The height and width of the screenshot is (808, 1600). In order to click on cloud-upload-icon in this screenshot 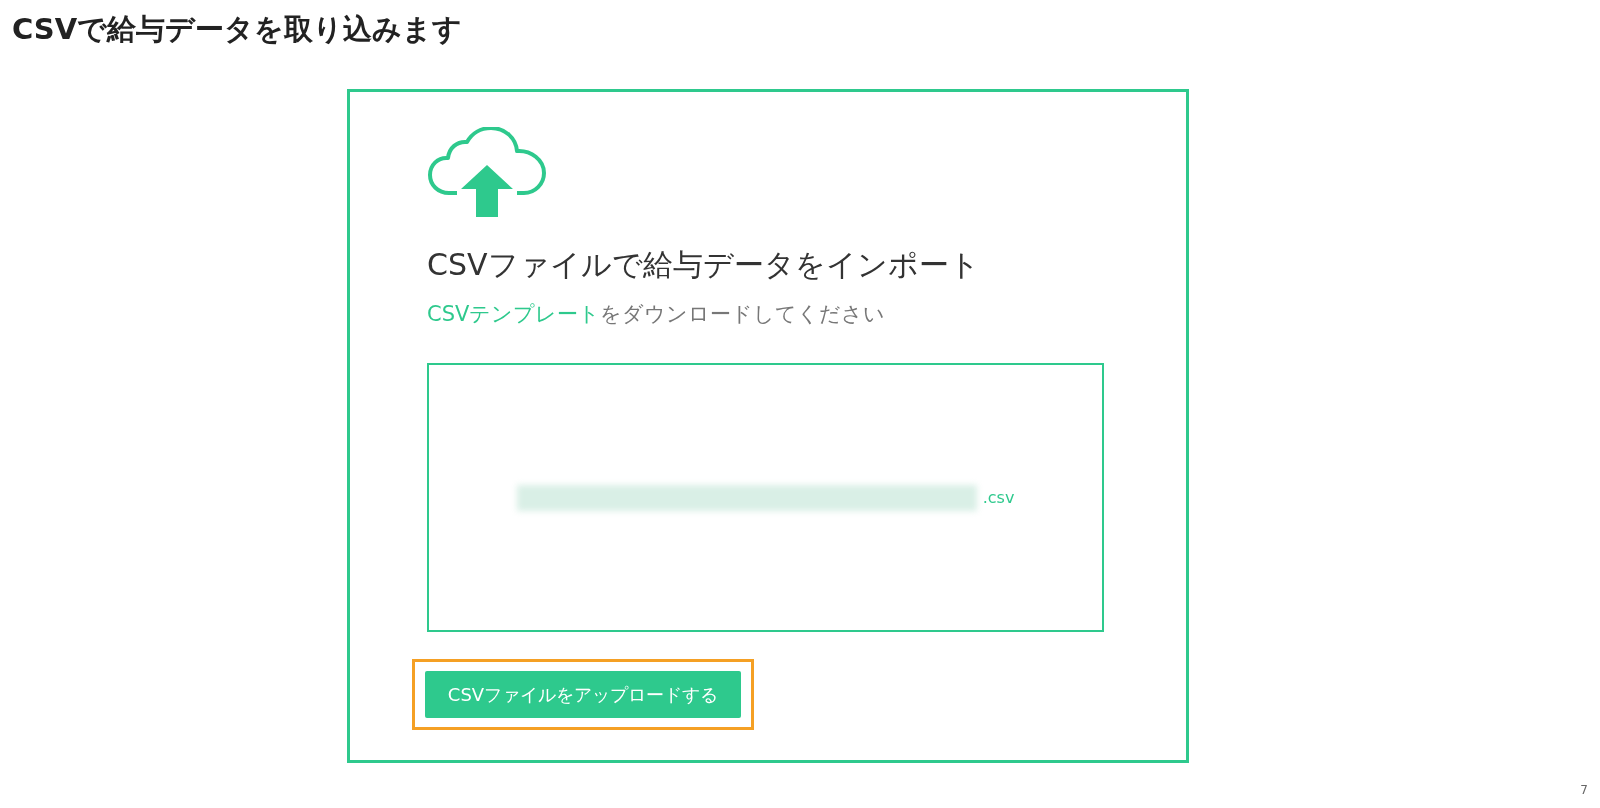, I will do `click(487, 172)`.